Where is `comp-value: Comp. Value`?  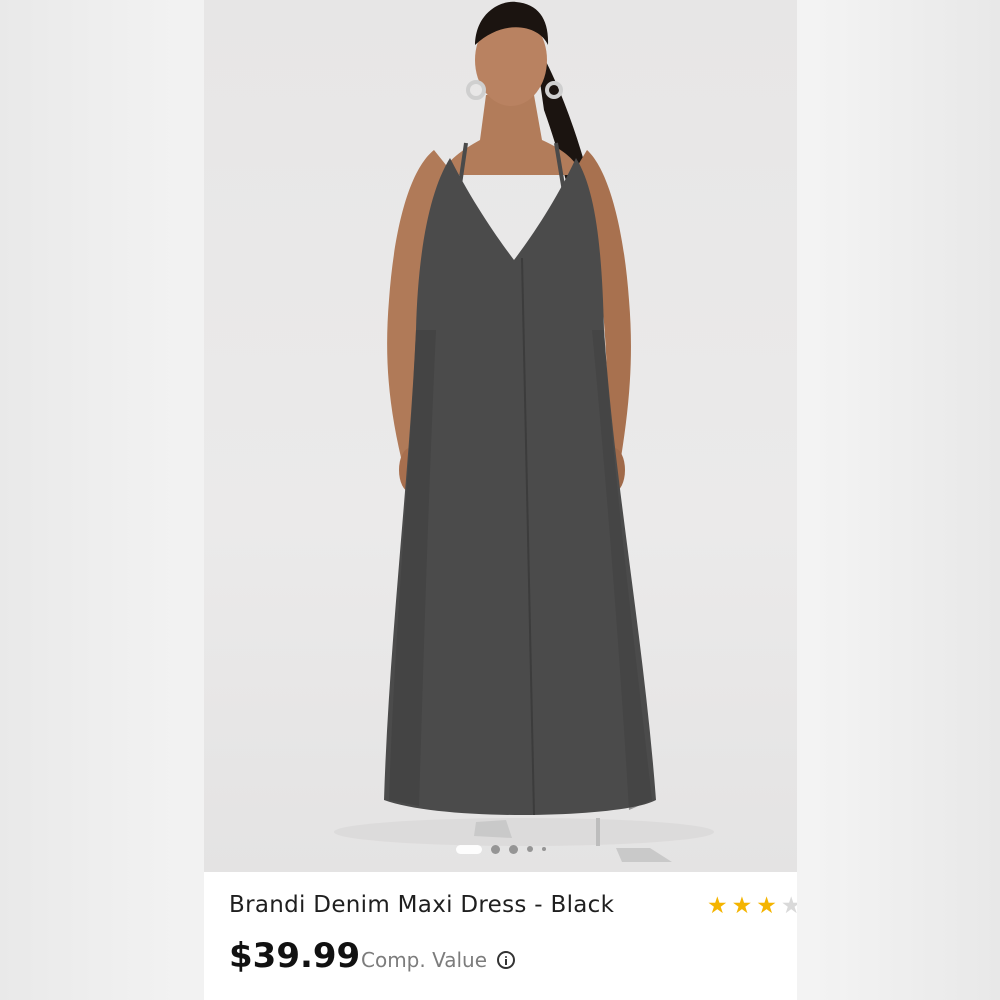 comp-value: Comp. Value is located at coordinates (438, 960).